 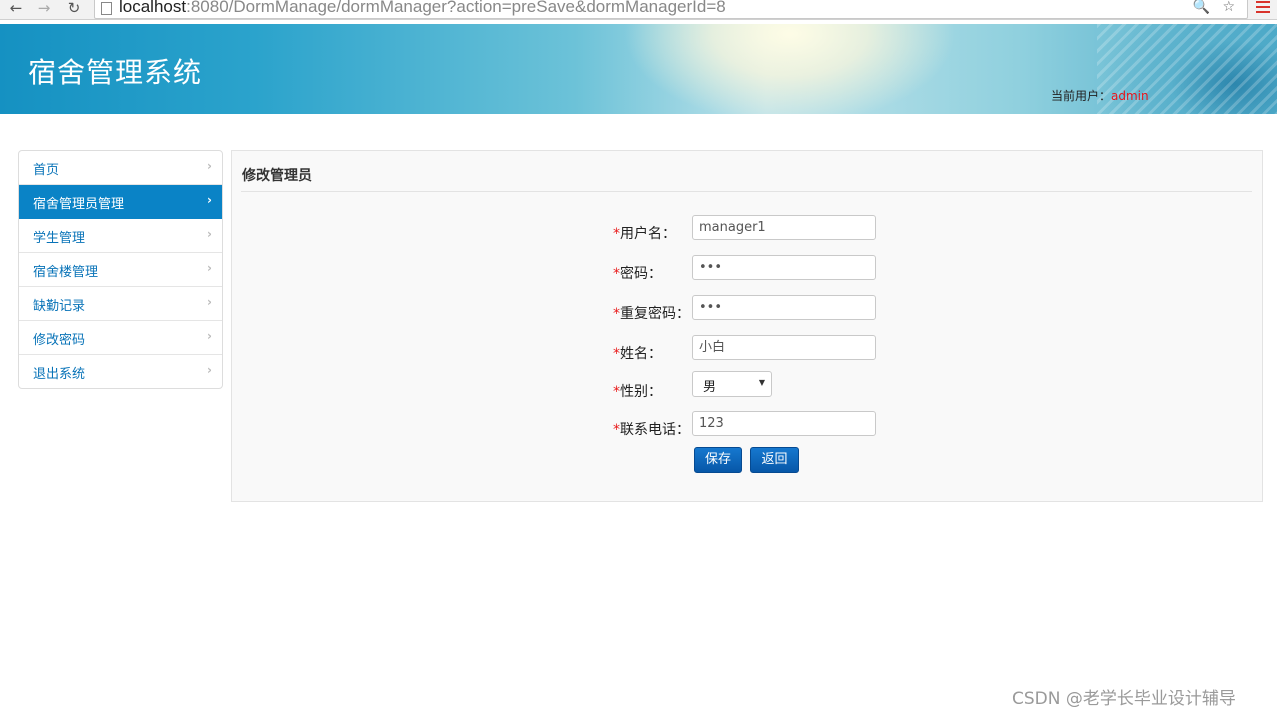 I want to click on watermark: CSDN @老学长毕业设计辅导, so click(x=1124, y=699).